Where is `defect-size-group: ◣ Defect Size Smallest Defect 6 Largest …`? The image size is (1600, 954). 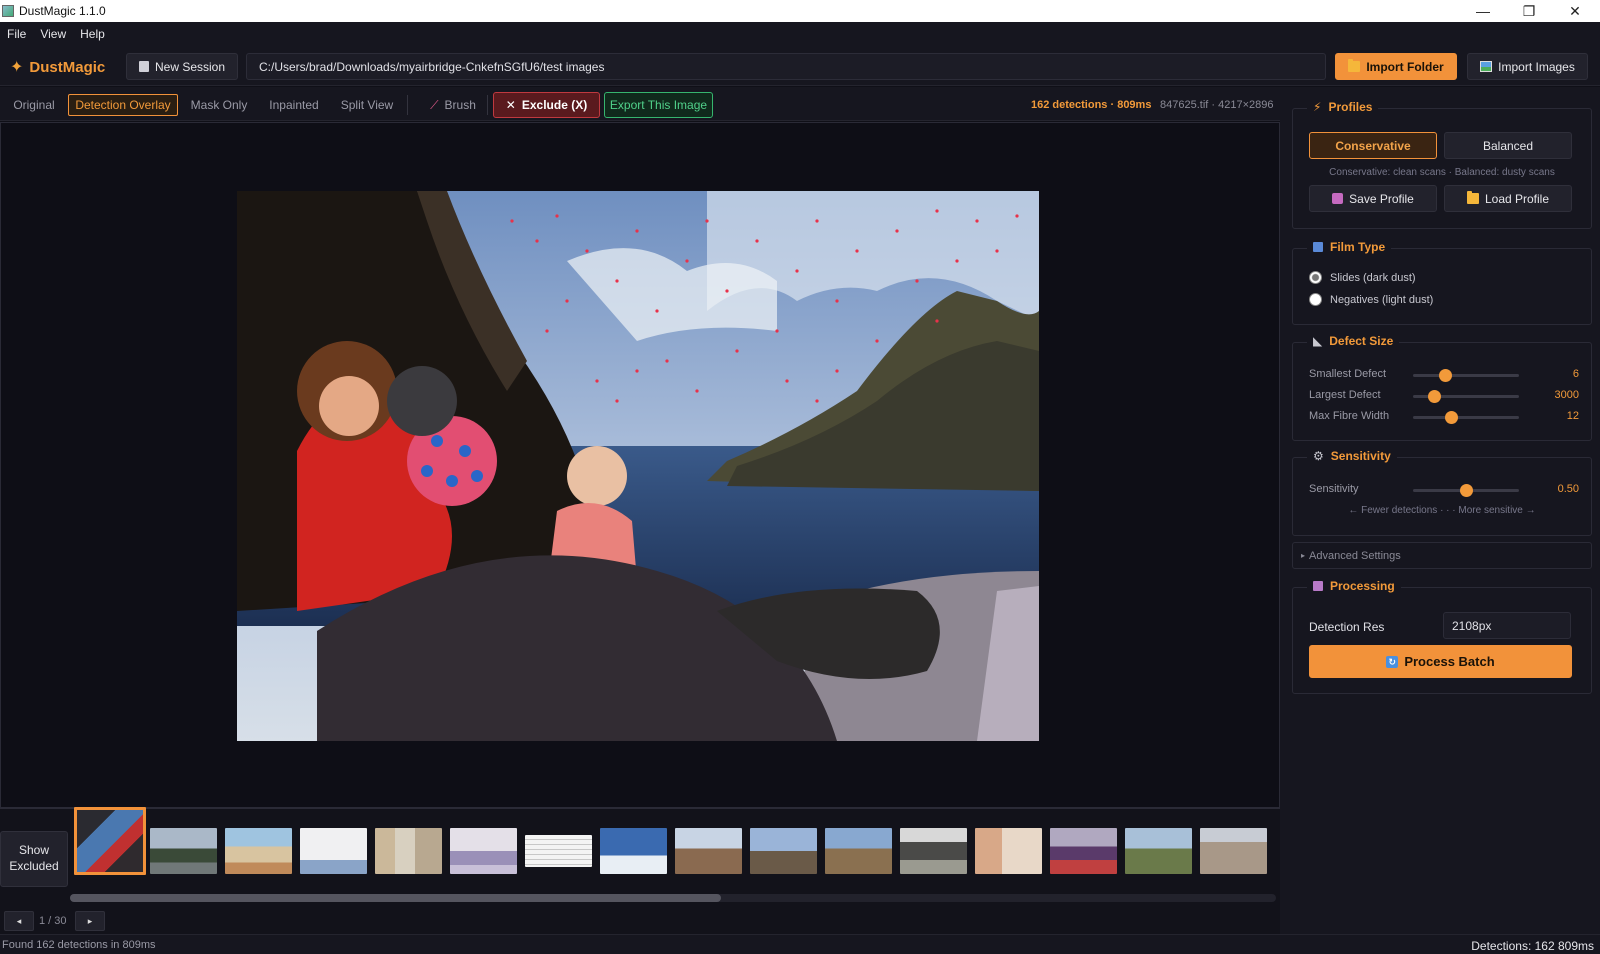
defect-size-group: ◣ Defect Size Smallest Defect 6 Largest … is located at coordinates (1442, 387).